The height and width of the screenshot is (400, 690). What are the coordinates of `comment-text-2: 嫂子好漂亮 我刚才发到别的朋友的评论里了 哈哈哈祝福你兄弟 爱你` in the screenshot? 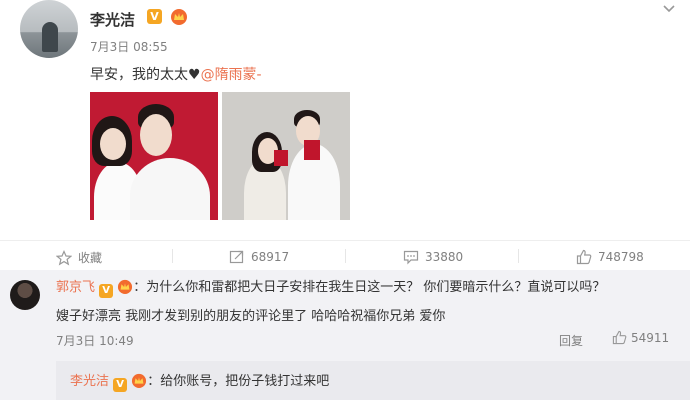 It's located at (251, 316).